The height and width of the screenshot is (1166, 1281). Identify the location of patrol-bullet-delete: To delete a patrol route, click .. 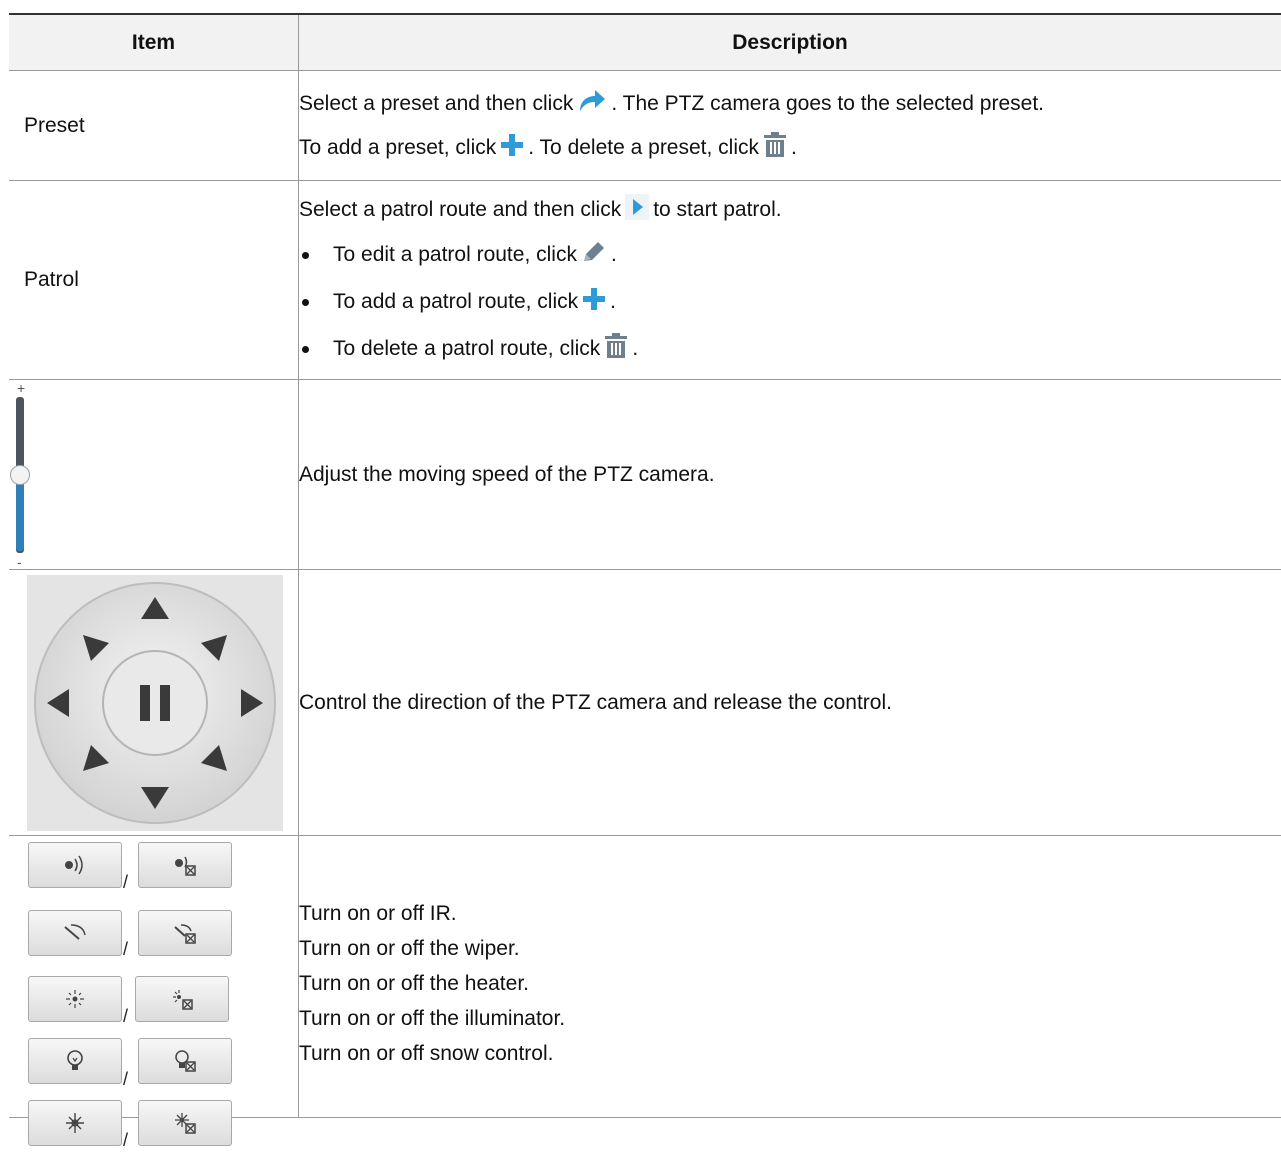
(790, 349).